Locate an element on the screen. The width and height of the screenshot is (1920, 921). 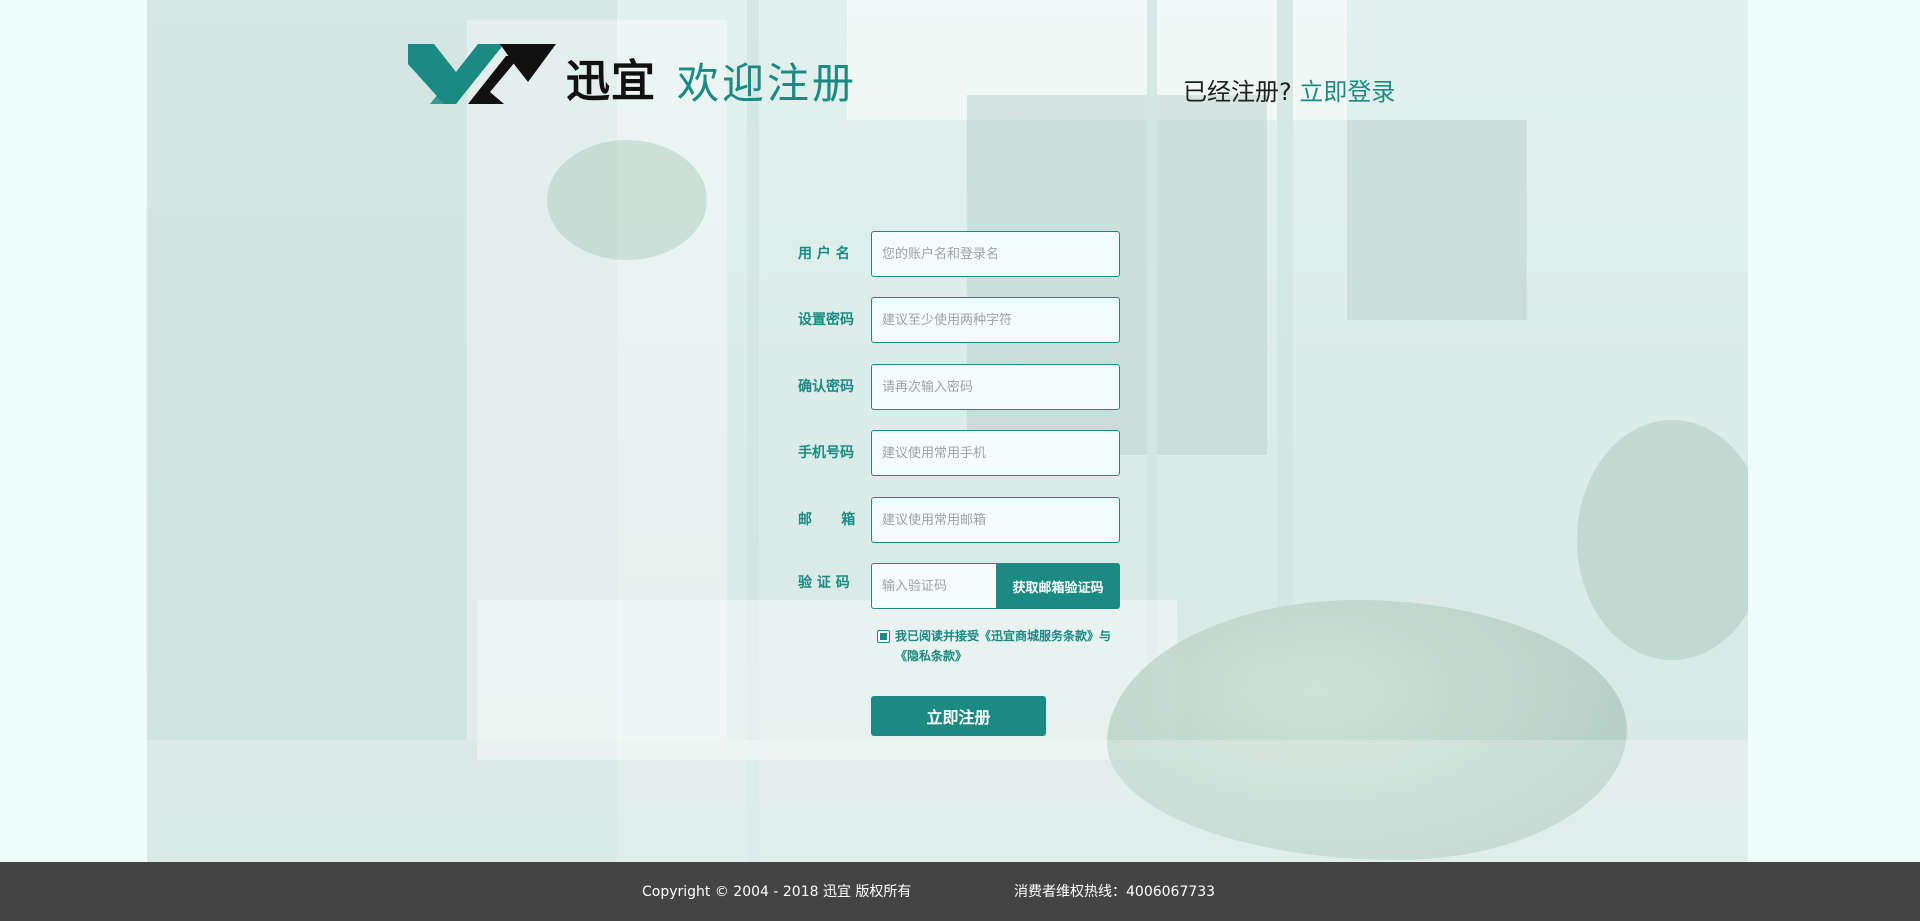
agree-checkbox-icon is located at coordinates (883, 636).